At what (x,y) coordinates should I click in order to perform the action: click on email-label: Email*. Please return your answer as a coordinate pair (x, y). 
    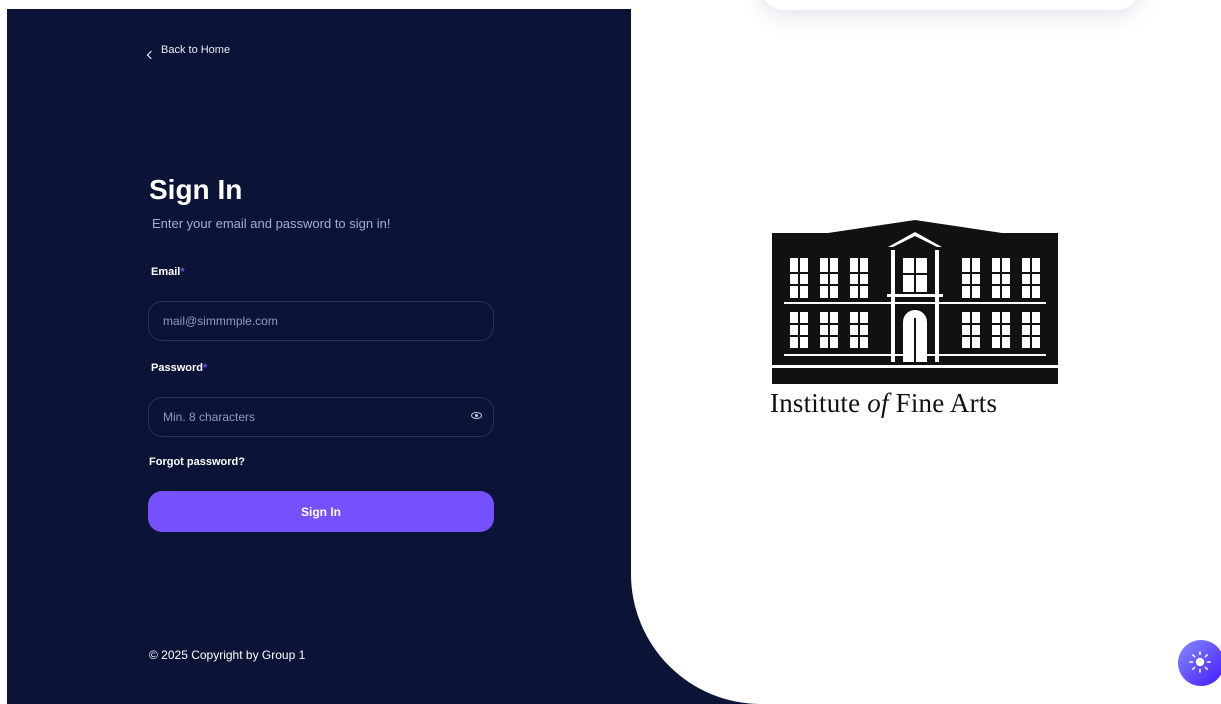
    Looking at the image, I should click on (168, 272).